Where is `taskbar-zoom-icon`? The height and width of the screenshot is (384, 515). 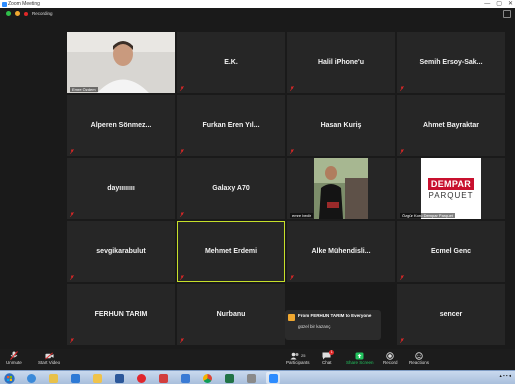
taskbar-zoom-icon is located at coordinates (273, 378).